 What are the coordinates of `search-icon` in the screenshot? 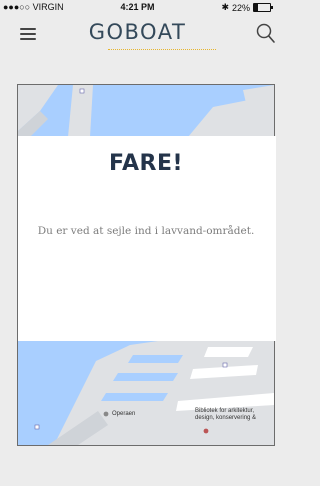 It's located at (266, 34).